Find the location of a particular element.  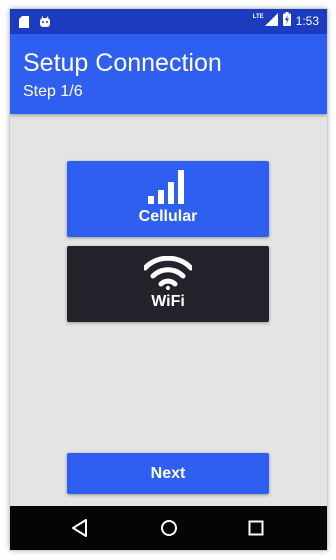

cellular-signal-icon is located at coordinates (168, 189).